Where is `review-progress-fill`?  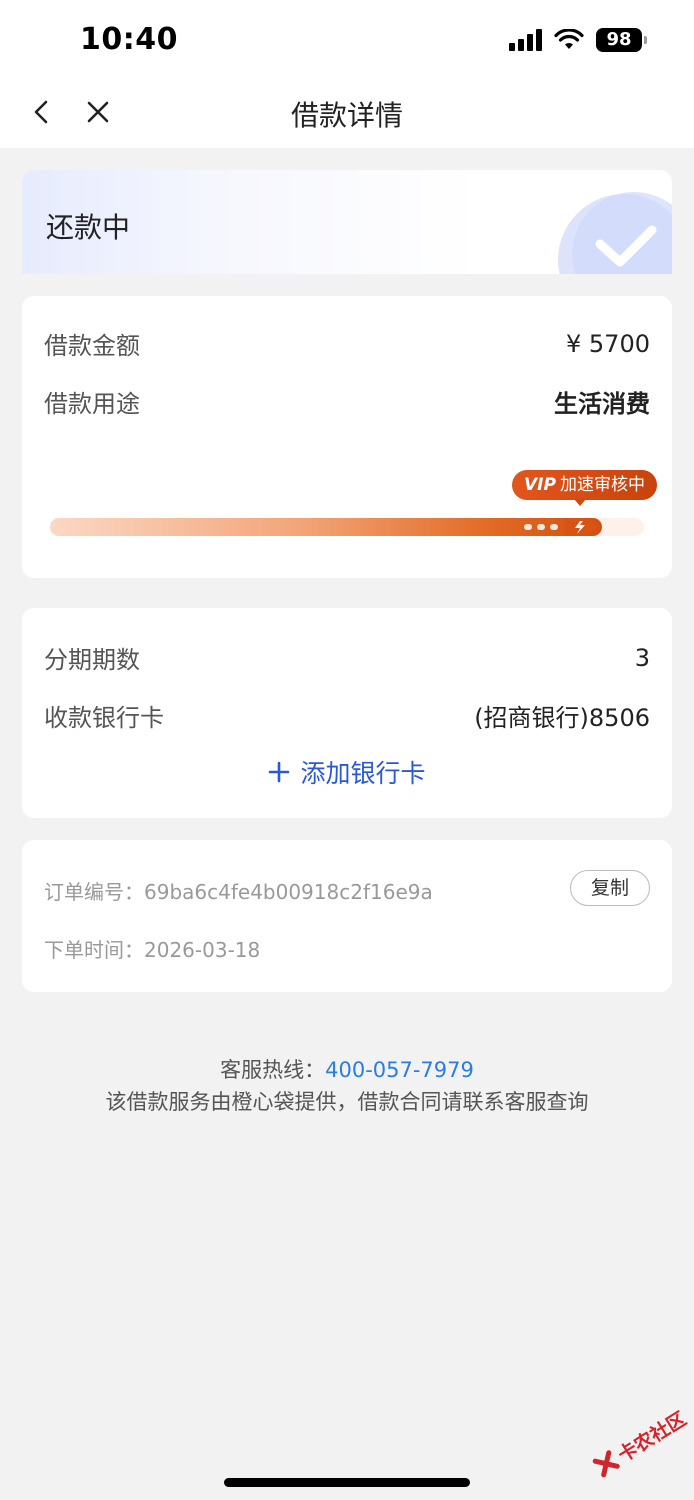 review-progress-fill is located at coordinates (326, 527).